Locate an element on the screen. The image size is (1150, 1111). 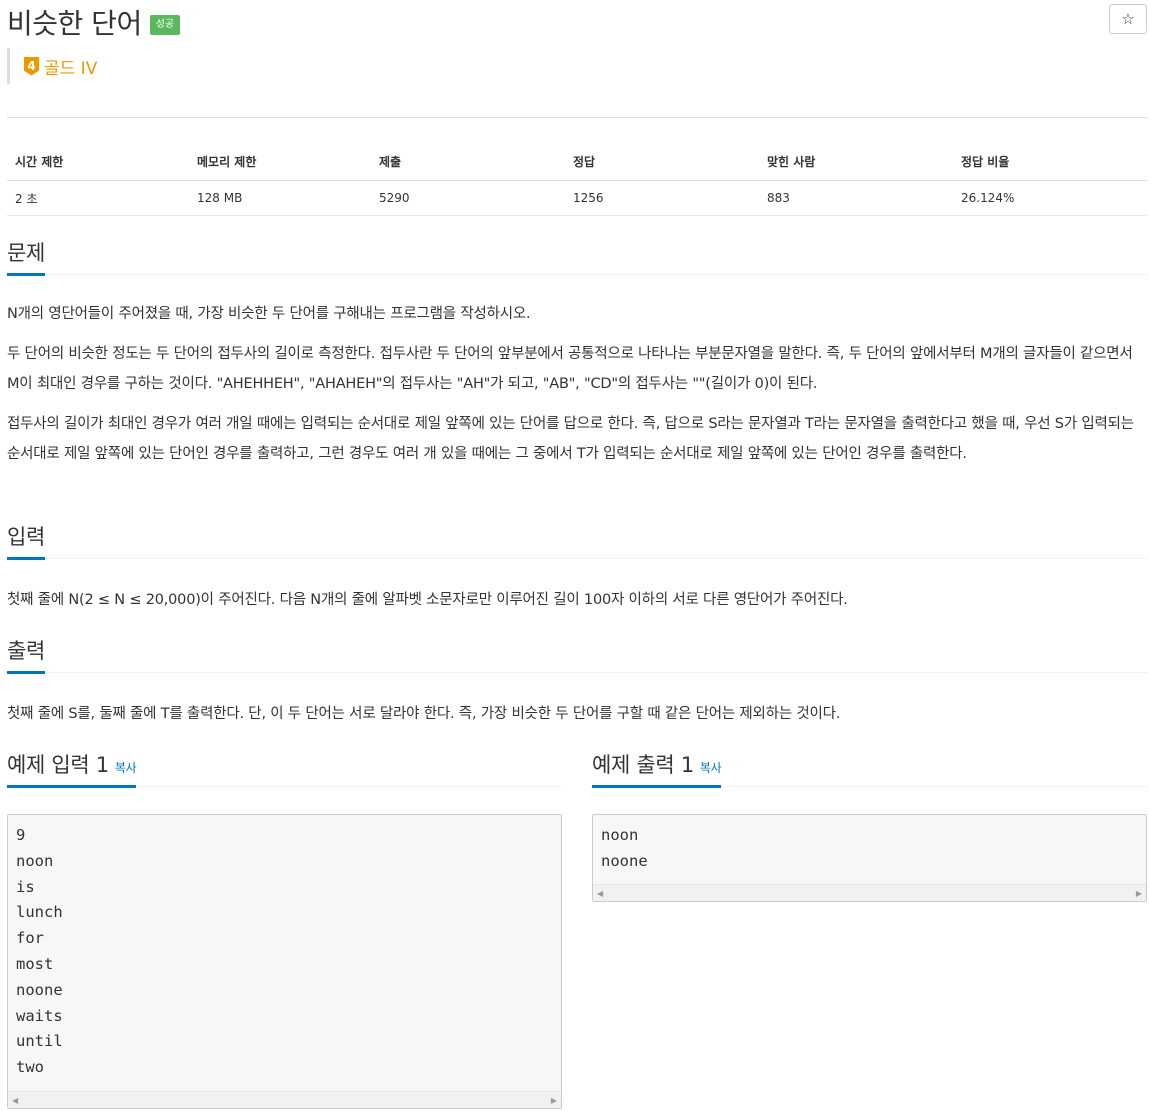
sample-input-head: 예제 입력 1 복사 is located at coordinates (284, 768).